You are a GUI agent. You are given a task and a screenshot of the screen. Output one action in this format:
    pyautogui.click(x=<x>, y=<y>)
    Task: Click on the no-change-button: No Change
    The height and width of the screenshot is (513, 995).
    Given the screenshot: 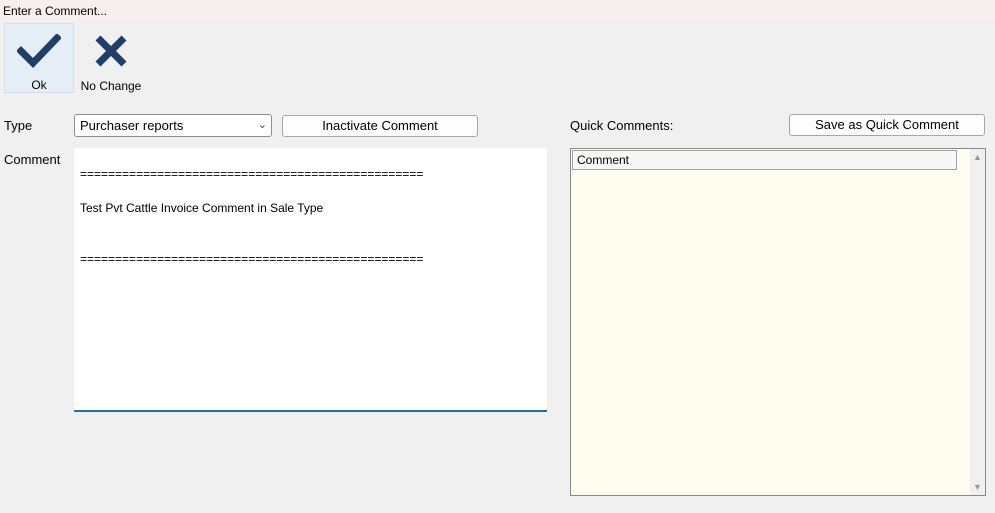 What is the action you would take?
    pyautogui.click(x=111, y=58)
    